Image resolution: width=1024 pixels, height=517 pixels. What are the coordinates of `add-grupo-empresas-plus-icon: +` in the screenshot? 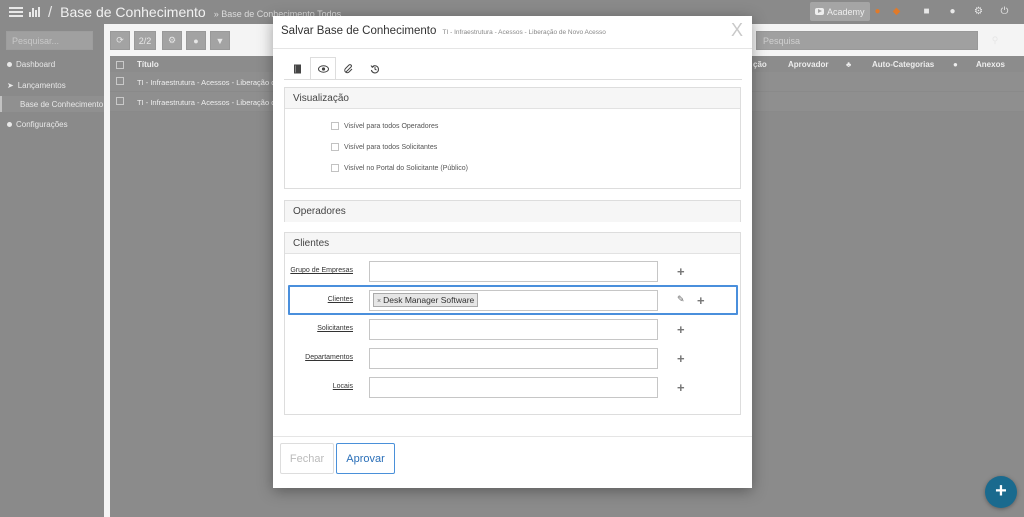 It's located at (681, 271).